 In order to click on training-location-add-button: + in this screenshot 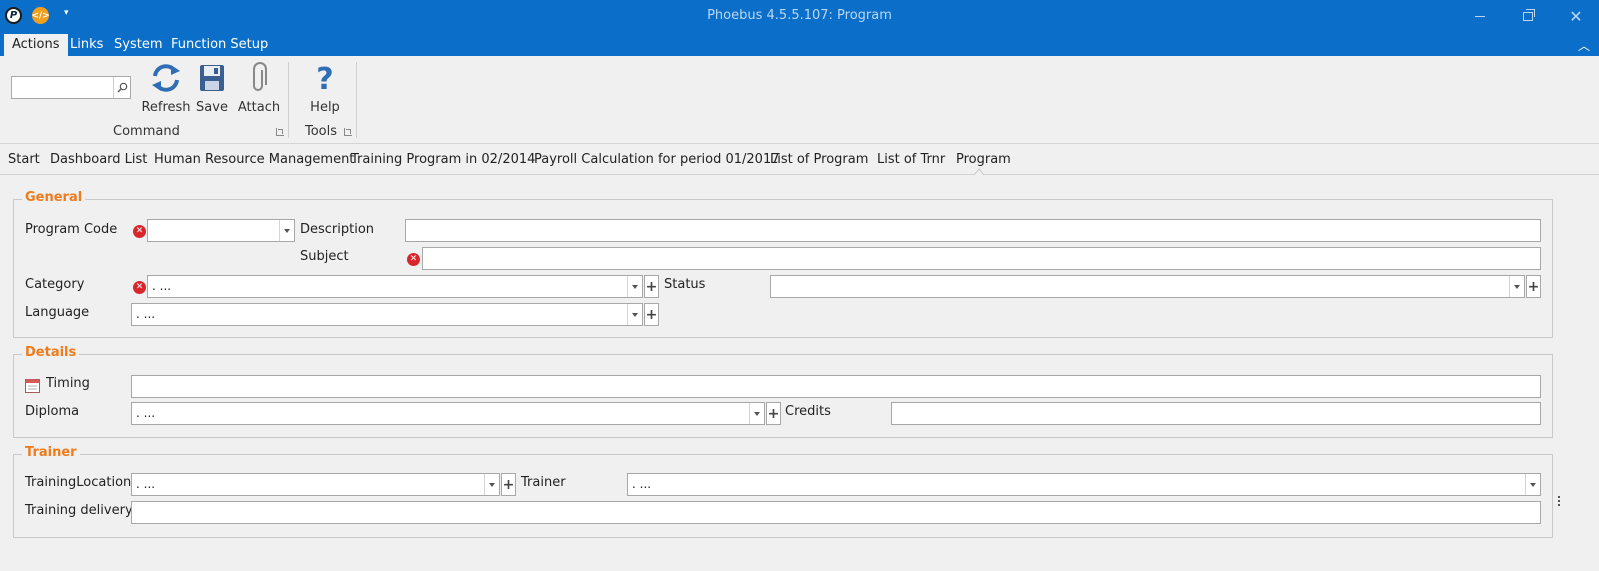, I will do `click(508, 484)`.